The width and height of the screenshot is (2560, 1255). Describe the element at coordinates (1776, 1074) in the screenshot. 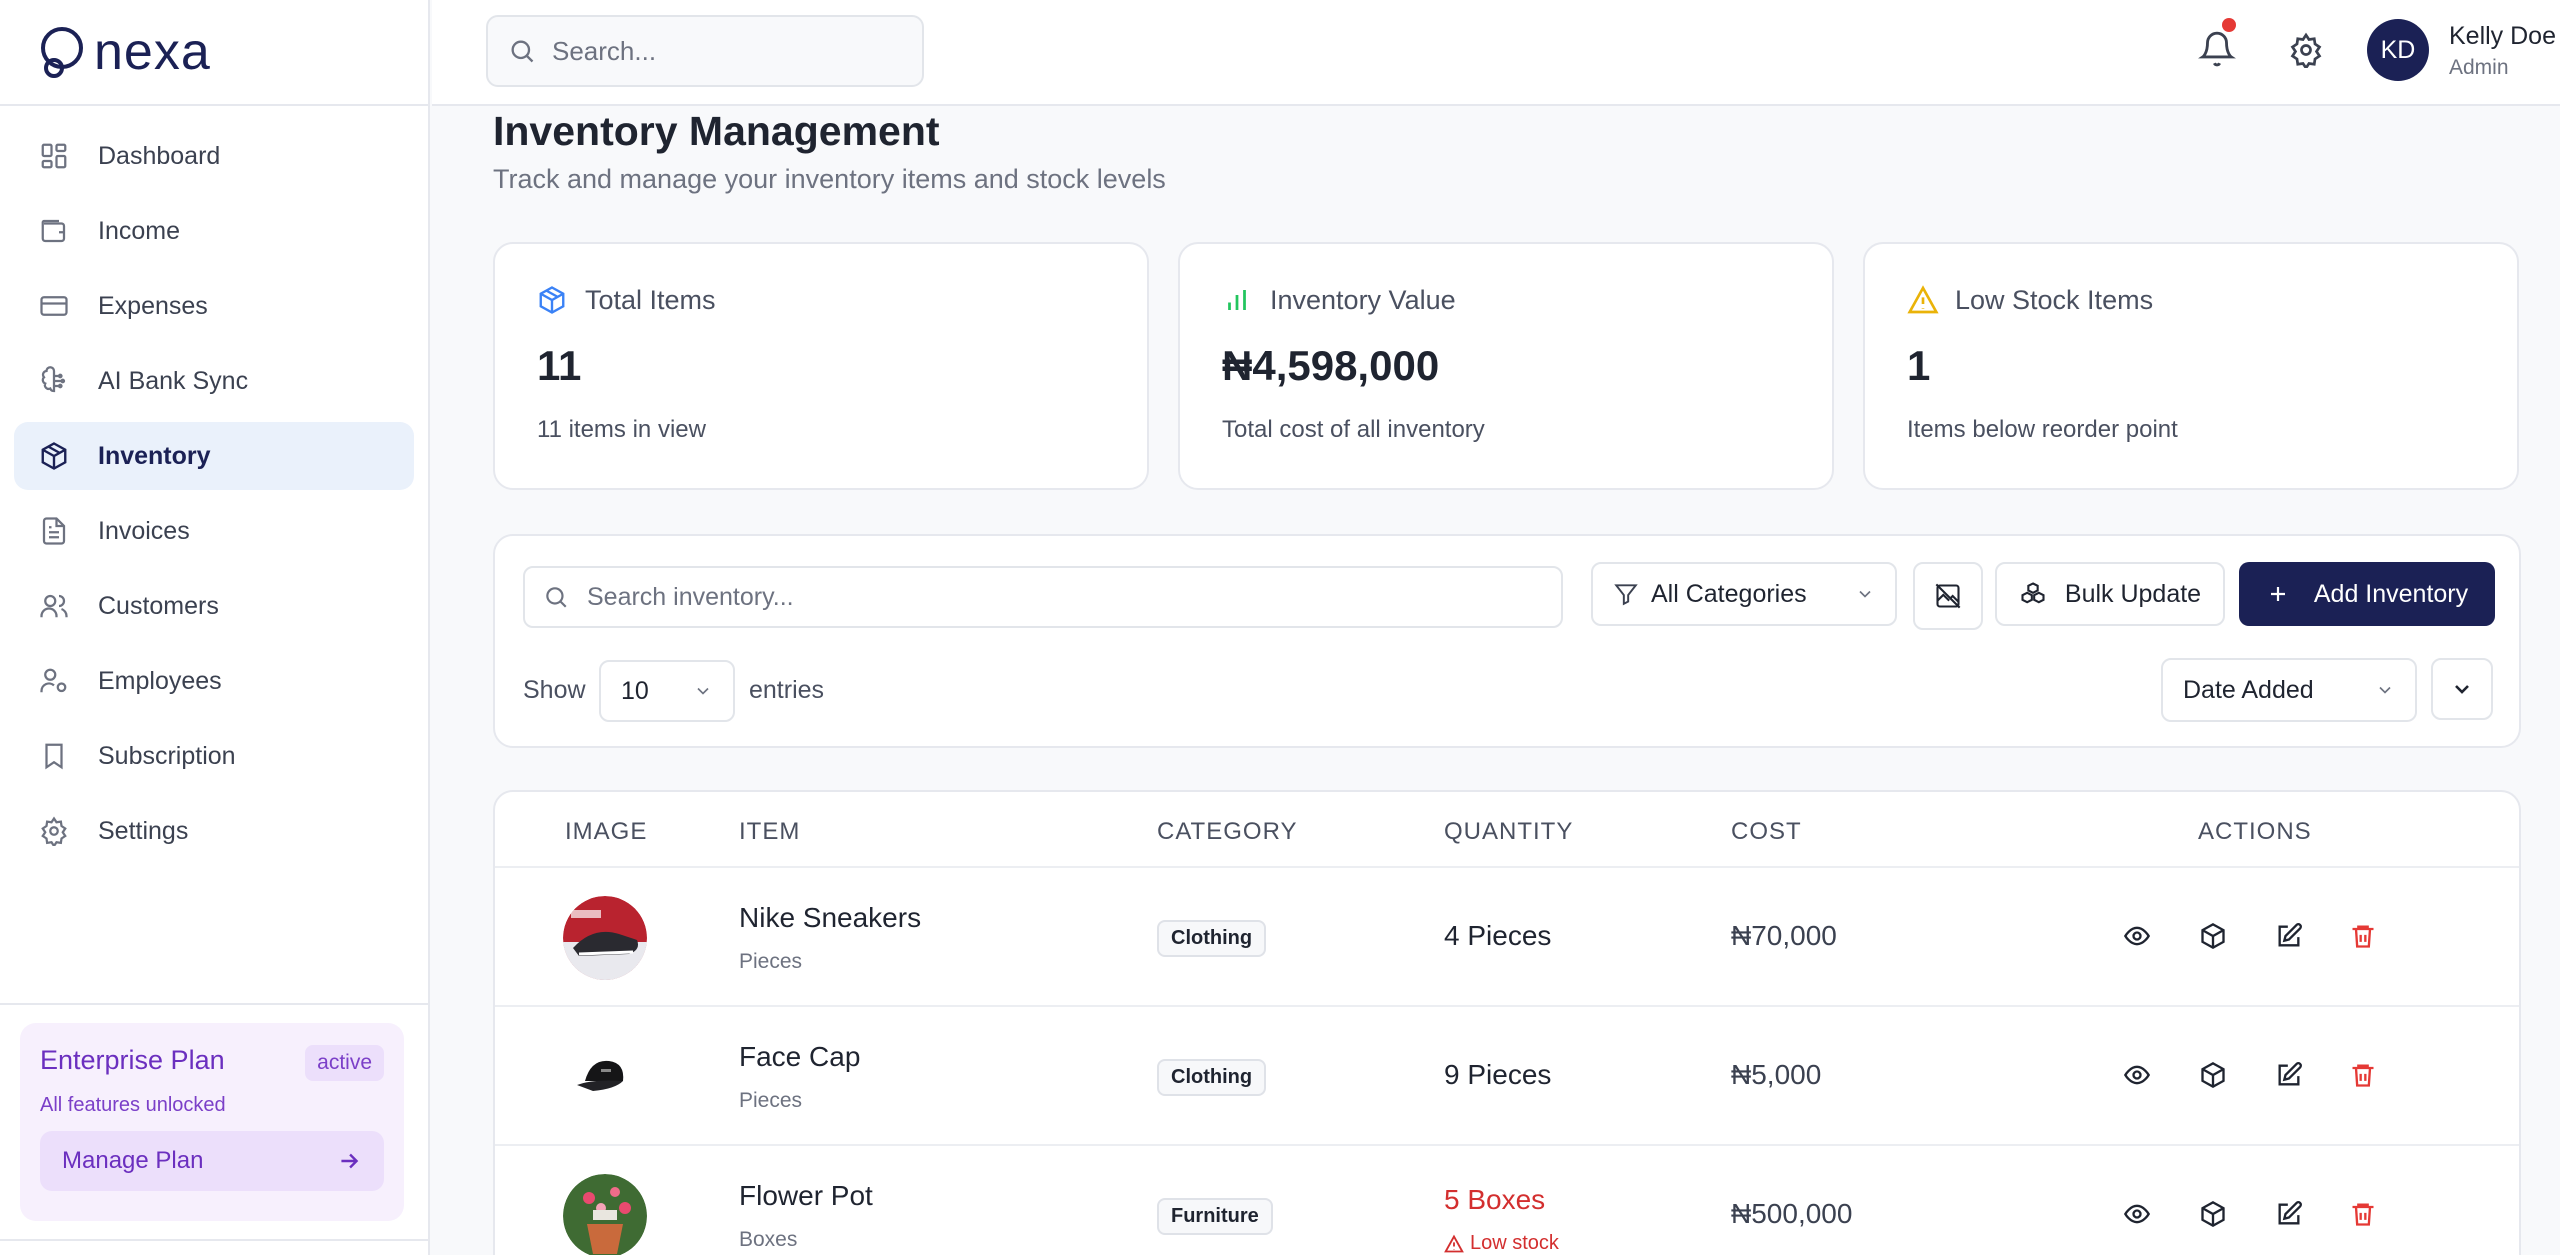

I see `cost: ₦5,000` at that location.